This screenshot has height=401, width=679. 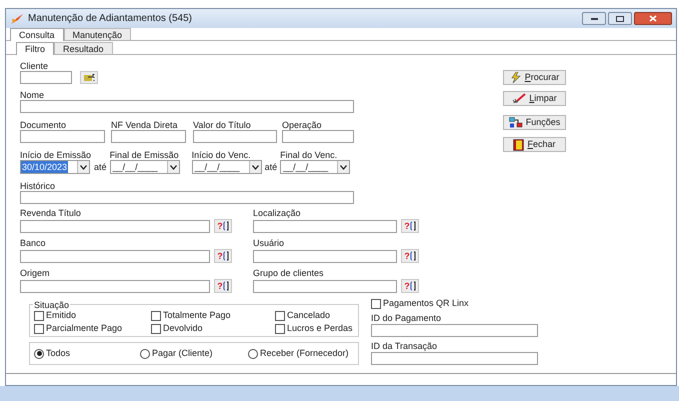 What do you see at coordinates (309, 155) in the screenshot?
I see `field-label: Final do Venc.` at bounding box center [309, 155].